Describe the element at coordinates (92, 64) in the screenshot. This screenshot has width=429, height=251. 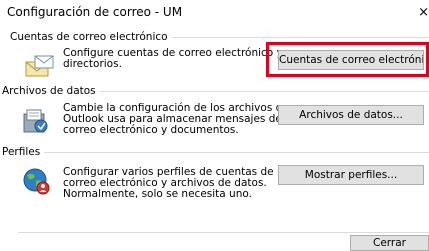
I see `desc-line: directorios.` at that location.